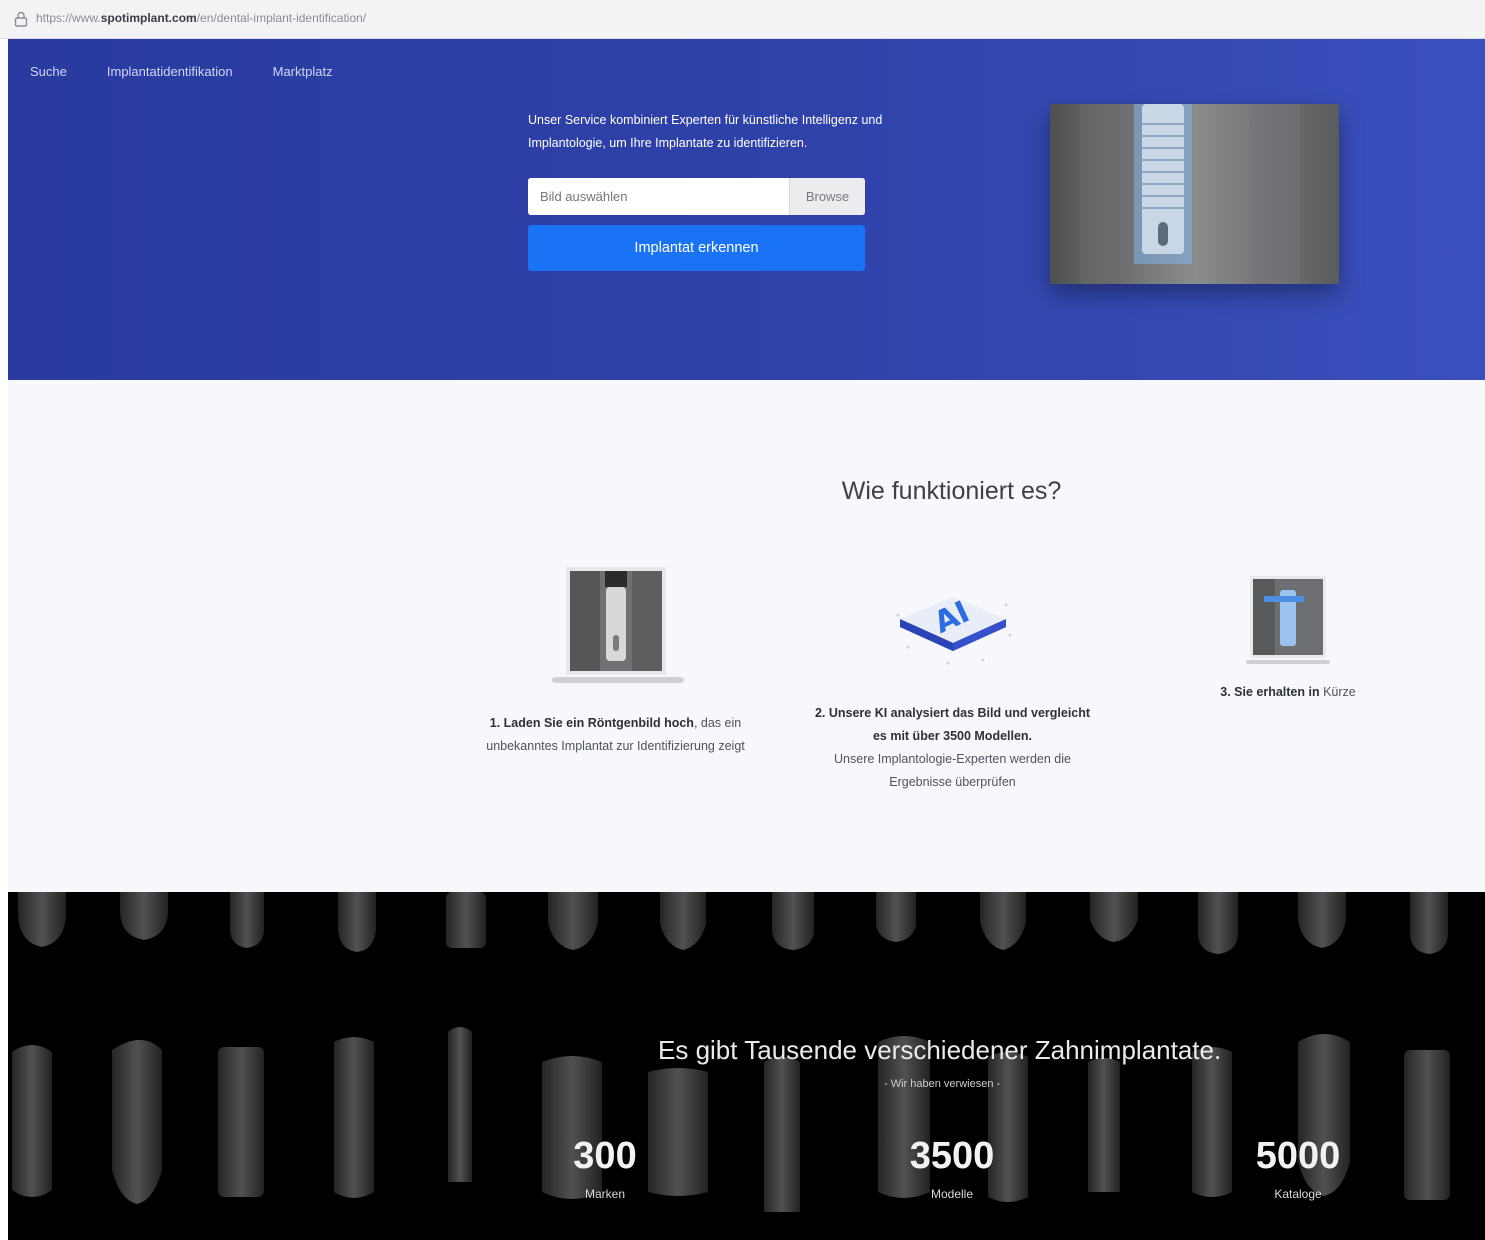 This screenshot has width=1485, height=1240. Describe the element at coordinates (696, 248) in the screenshot. I see `detect-implant-button: Implantat erkennen` at that location.